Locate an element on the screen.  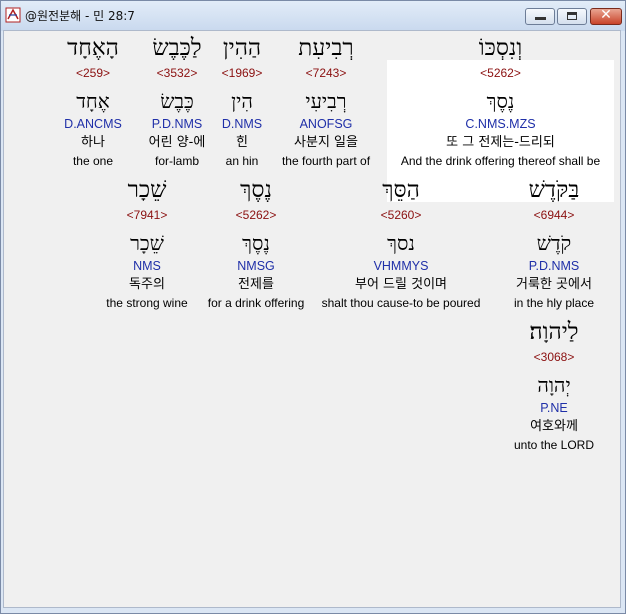
lemma: יְהוָה is located at coordinates (554, 385).